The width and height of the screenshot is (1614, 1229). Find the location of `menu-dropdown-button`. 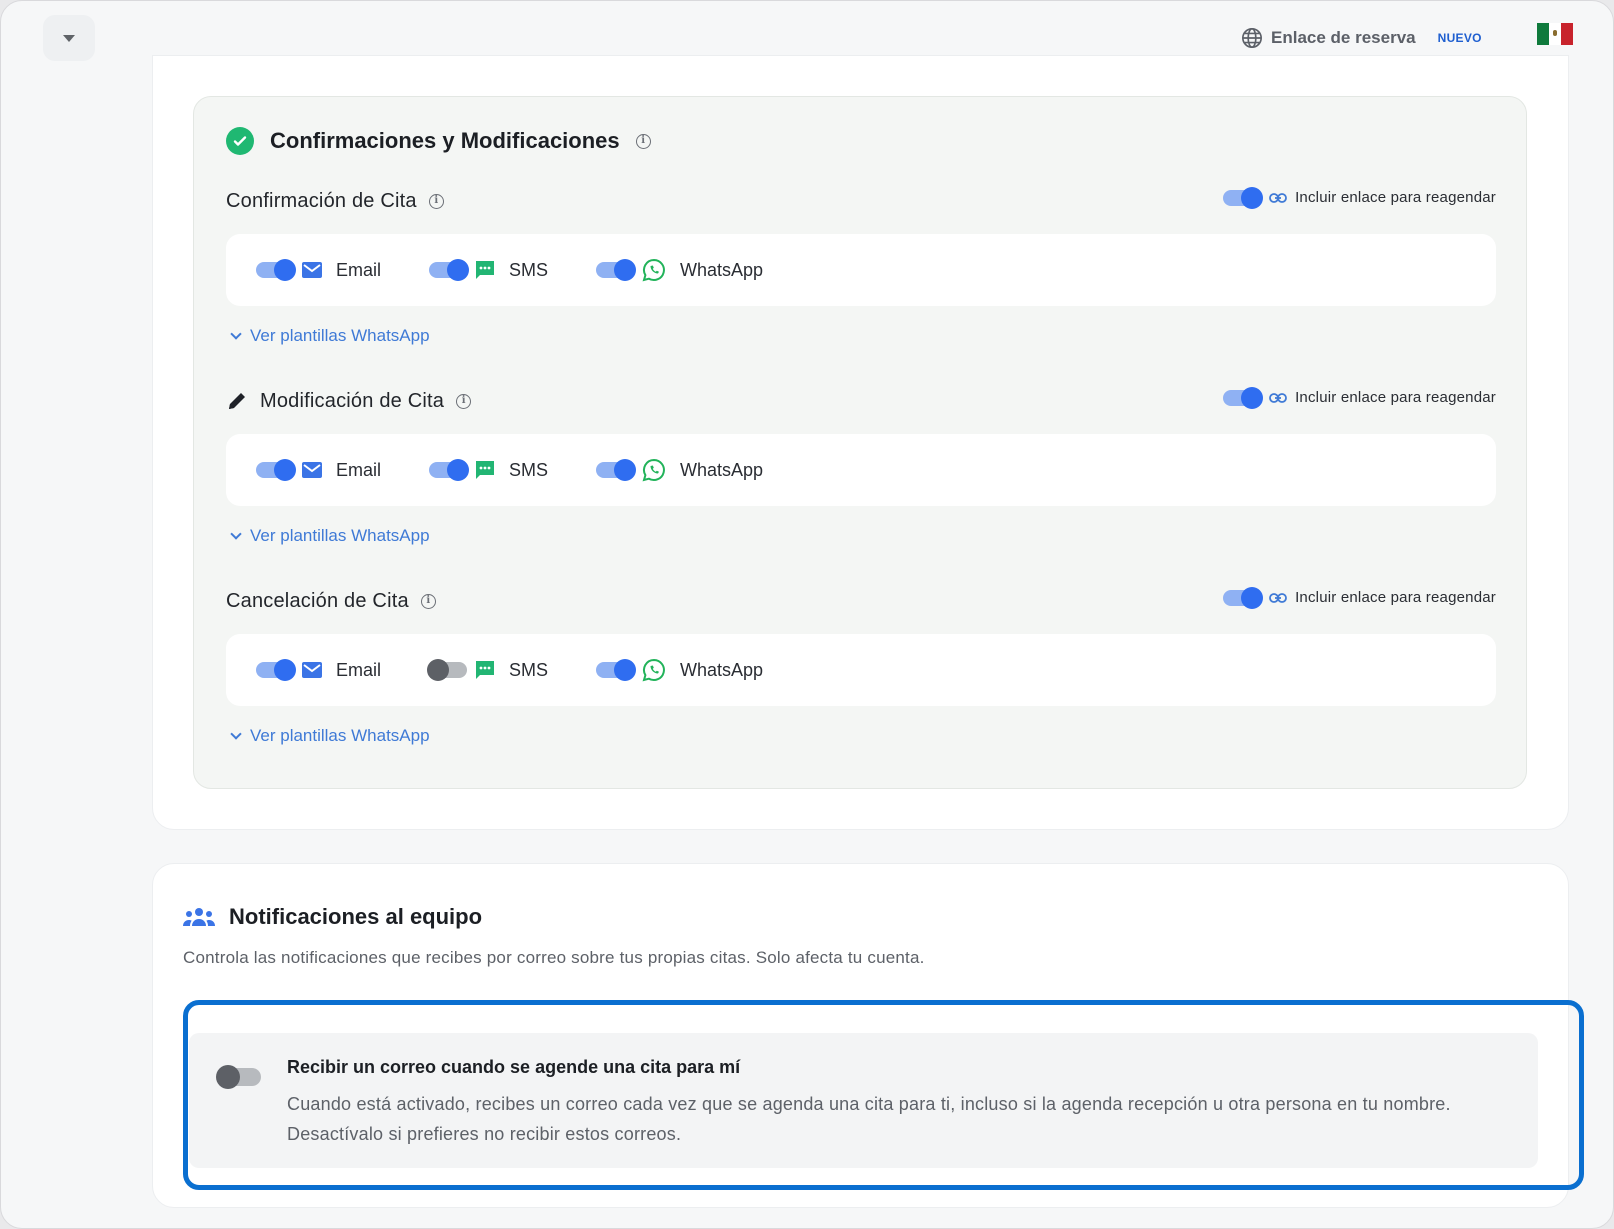

menu-dropdown-button is located at coordinates (69, 38).